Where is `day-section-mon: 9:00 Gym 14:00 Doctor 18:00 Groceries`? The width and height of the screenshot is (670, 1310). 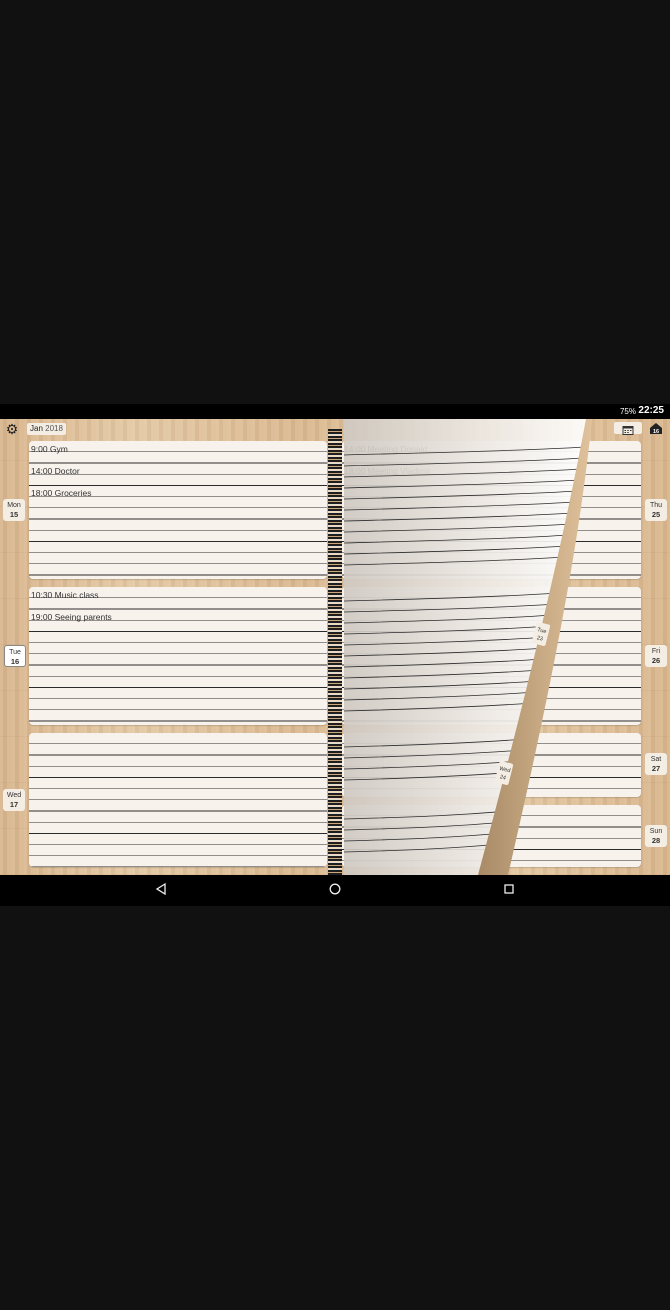
day-section-mon: 9:00 Gym 14:00 Doctor 18:00 Groceries is located at coordinates (178, 510).